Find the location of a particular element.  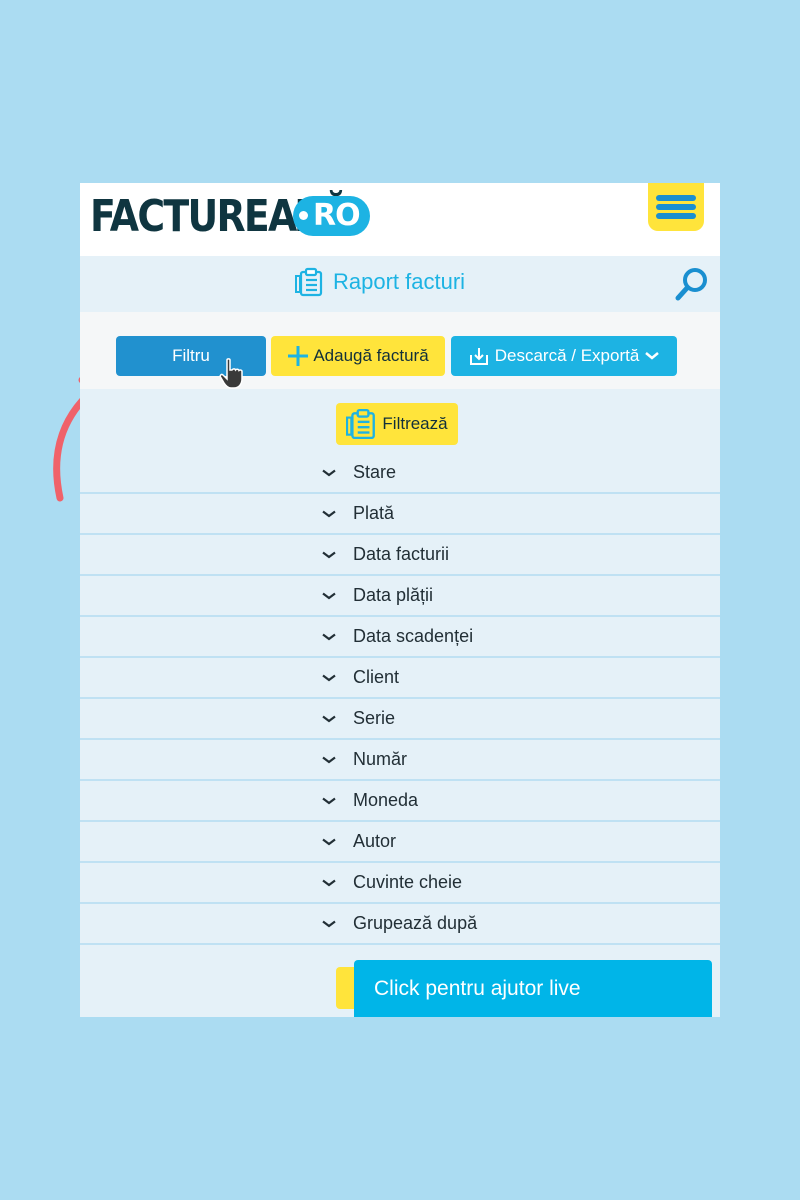

filter-item-grupeaza-dupa: Grupează după is located at coordinates (400, 924).